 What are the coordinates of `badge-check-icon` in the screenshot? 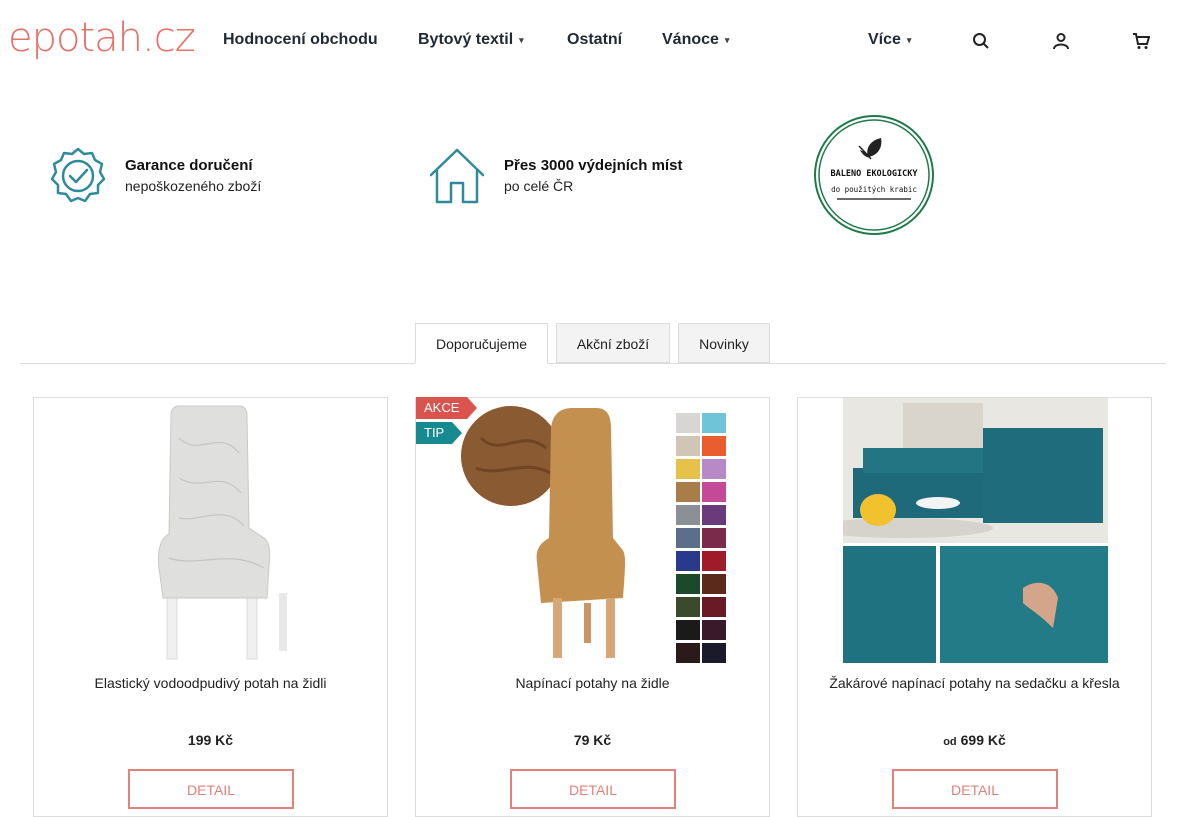 It's located at (78, 175).